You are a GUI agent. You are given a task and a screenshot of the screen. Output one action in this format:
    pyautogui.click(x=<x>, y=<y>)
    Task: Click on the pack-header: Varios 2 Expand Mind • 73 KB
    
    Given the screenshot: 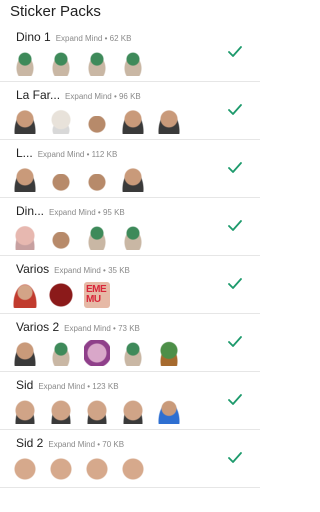 What is the action you would take?
    pyautogui.click(x=118, y=328)
    